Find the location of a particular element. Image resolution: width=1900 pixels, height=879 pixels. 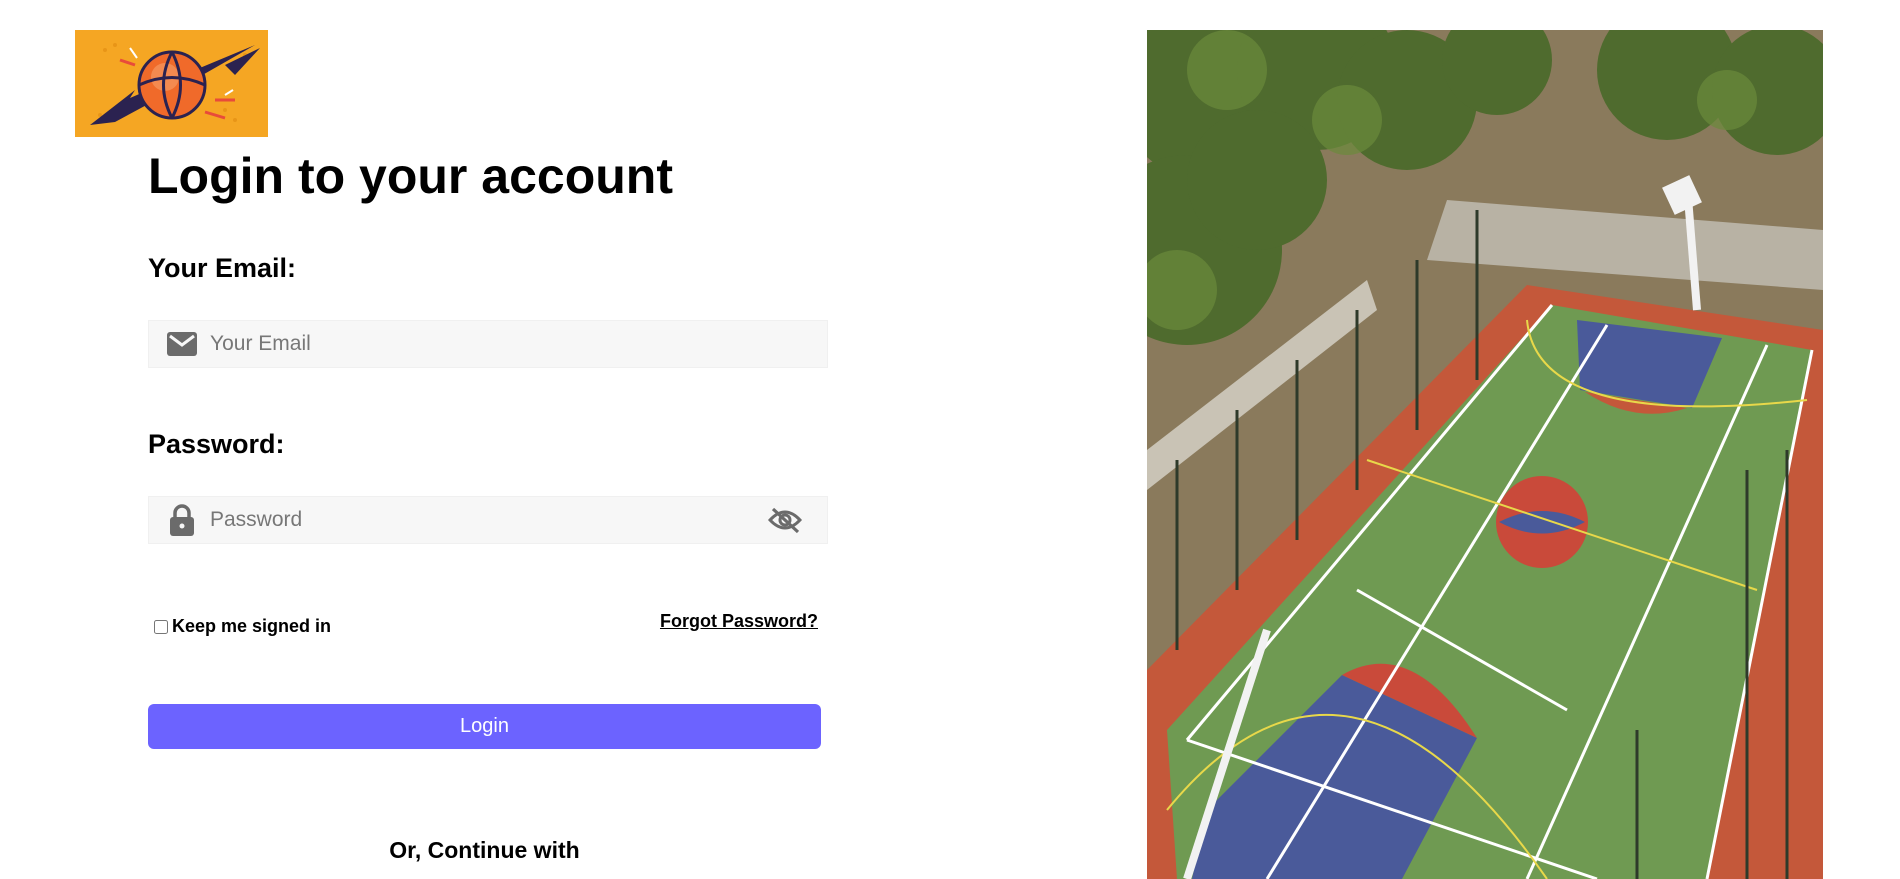

email-field-wrapper is located at coordinates (488, 344).